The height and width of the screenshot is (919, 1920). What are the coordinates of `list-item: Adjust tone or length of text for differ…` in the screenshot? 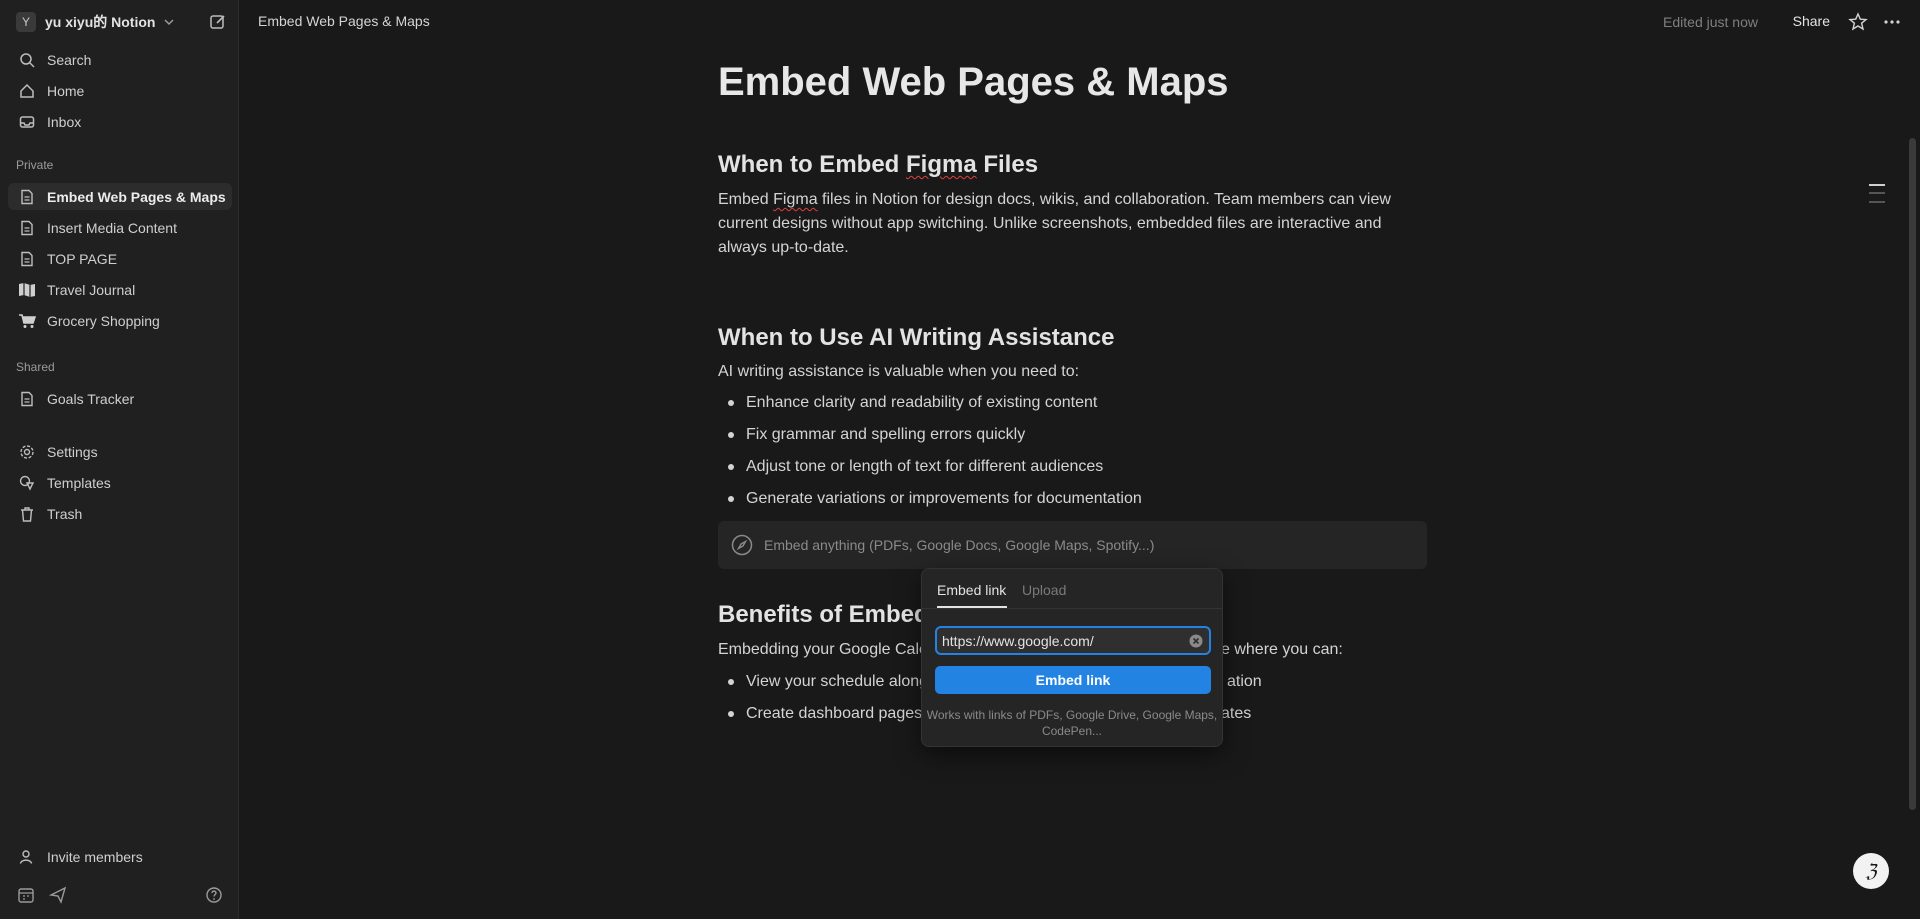 It's located at (915, 467).